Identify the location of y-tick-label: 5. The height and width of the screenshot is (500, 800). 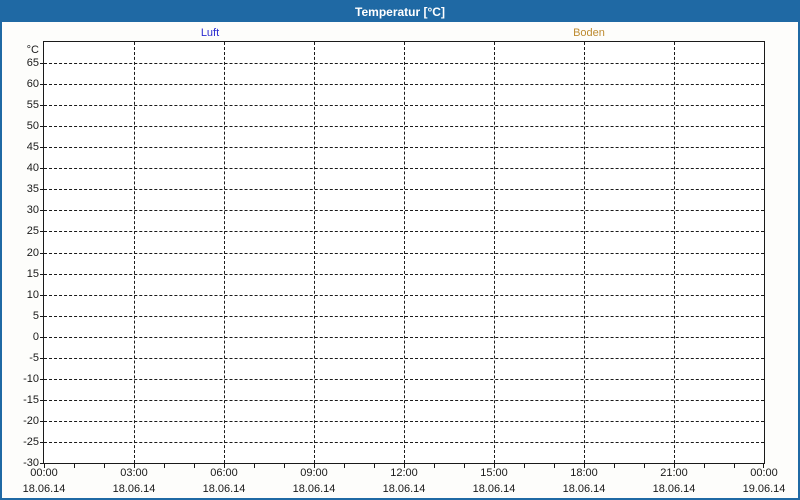
(35, 316).